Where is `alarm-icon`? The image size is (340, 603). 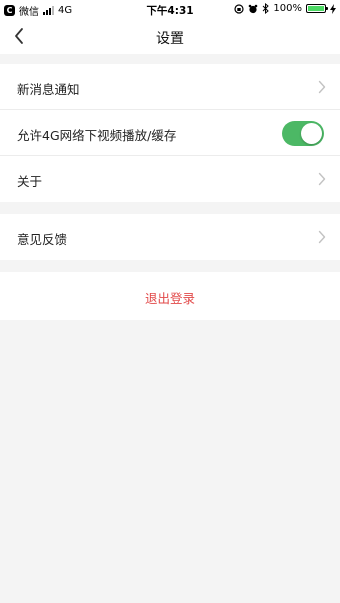
alarm-icon is located at coordinates (253, 8).